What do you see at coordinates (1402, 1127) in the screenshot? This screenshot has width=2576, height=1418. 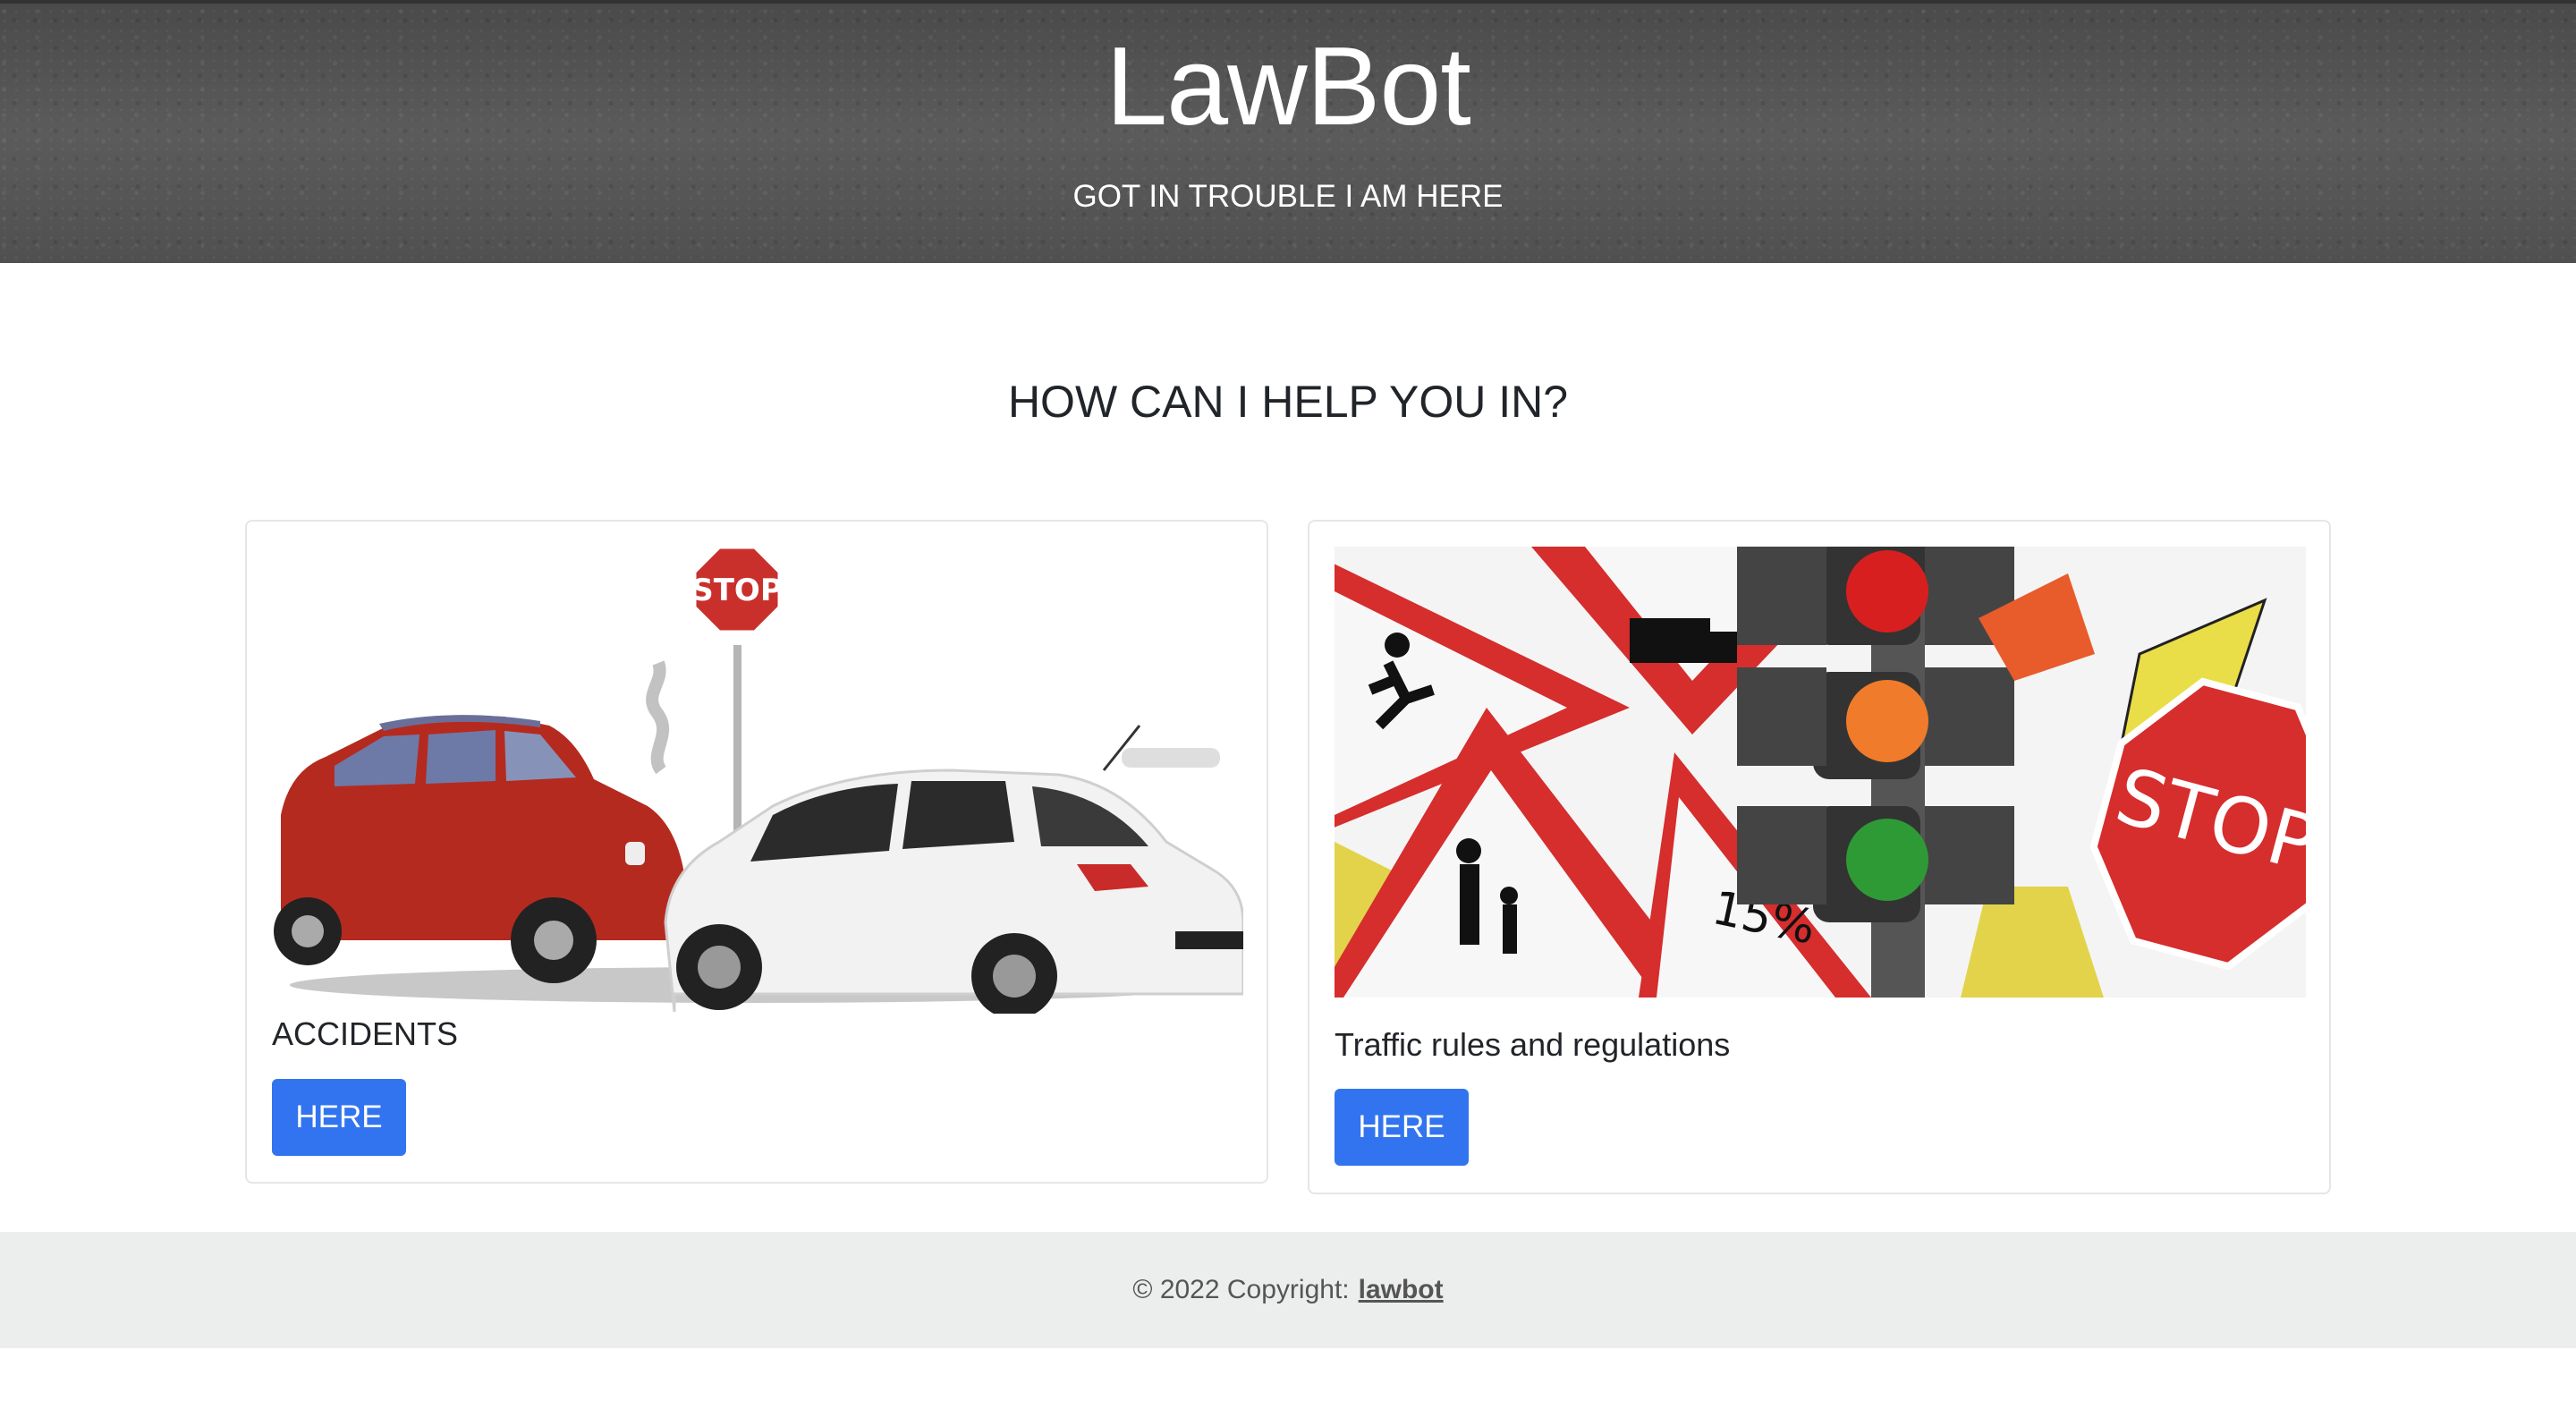 I see `traffic-rules-here-button: HERE` at bounding box center [1402, 1127].